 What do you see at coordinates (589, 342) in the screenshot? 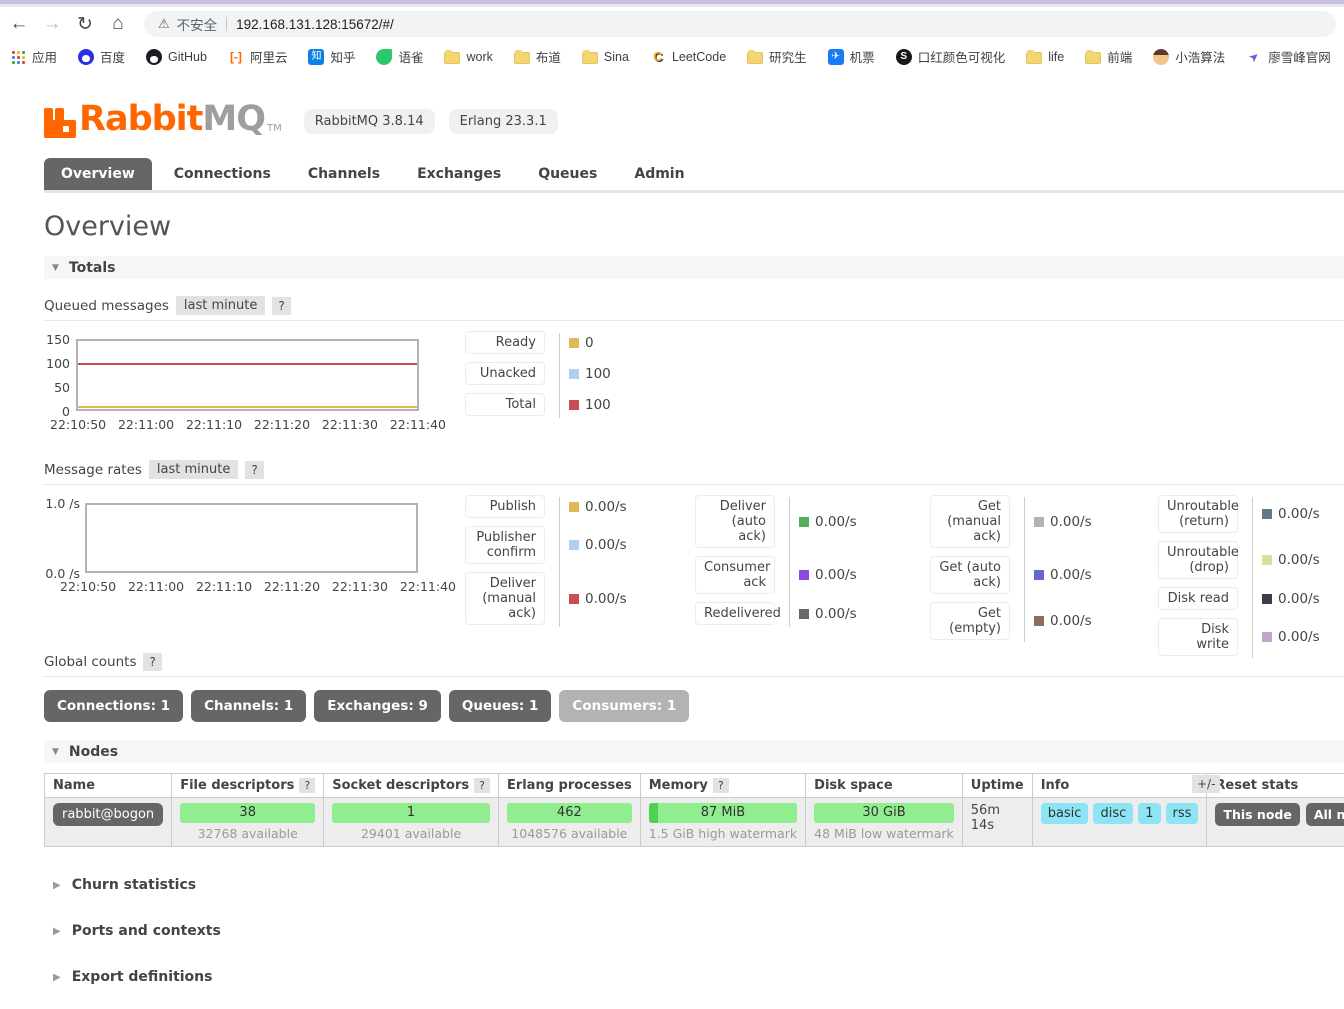
I see `ready-value: 0` at bounding box center [589, 342].